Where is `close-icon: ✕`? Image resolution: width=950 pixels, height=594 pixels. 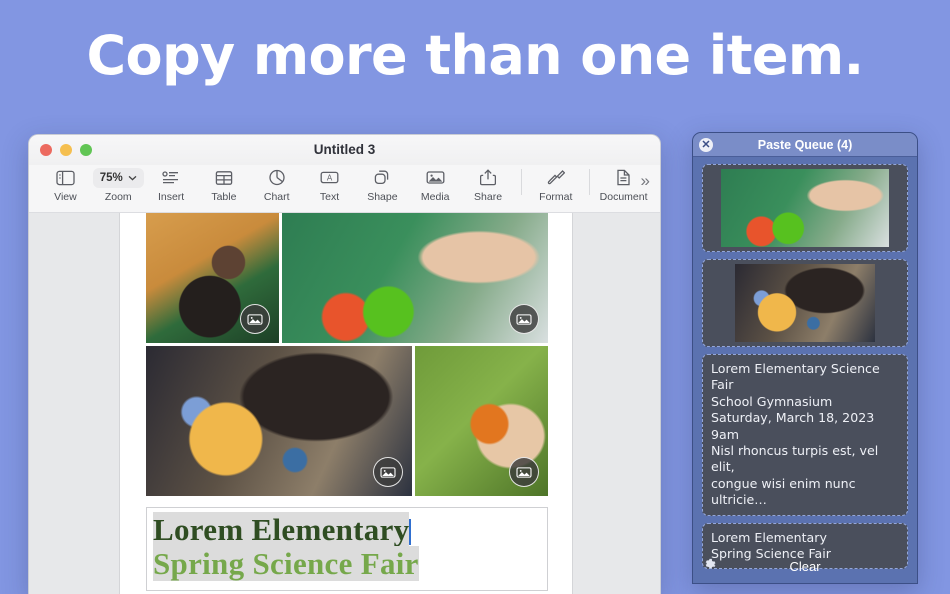 close-icon: ✕ is located at coordinates (706, 145).